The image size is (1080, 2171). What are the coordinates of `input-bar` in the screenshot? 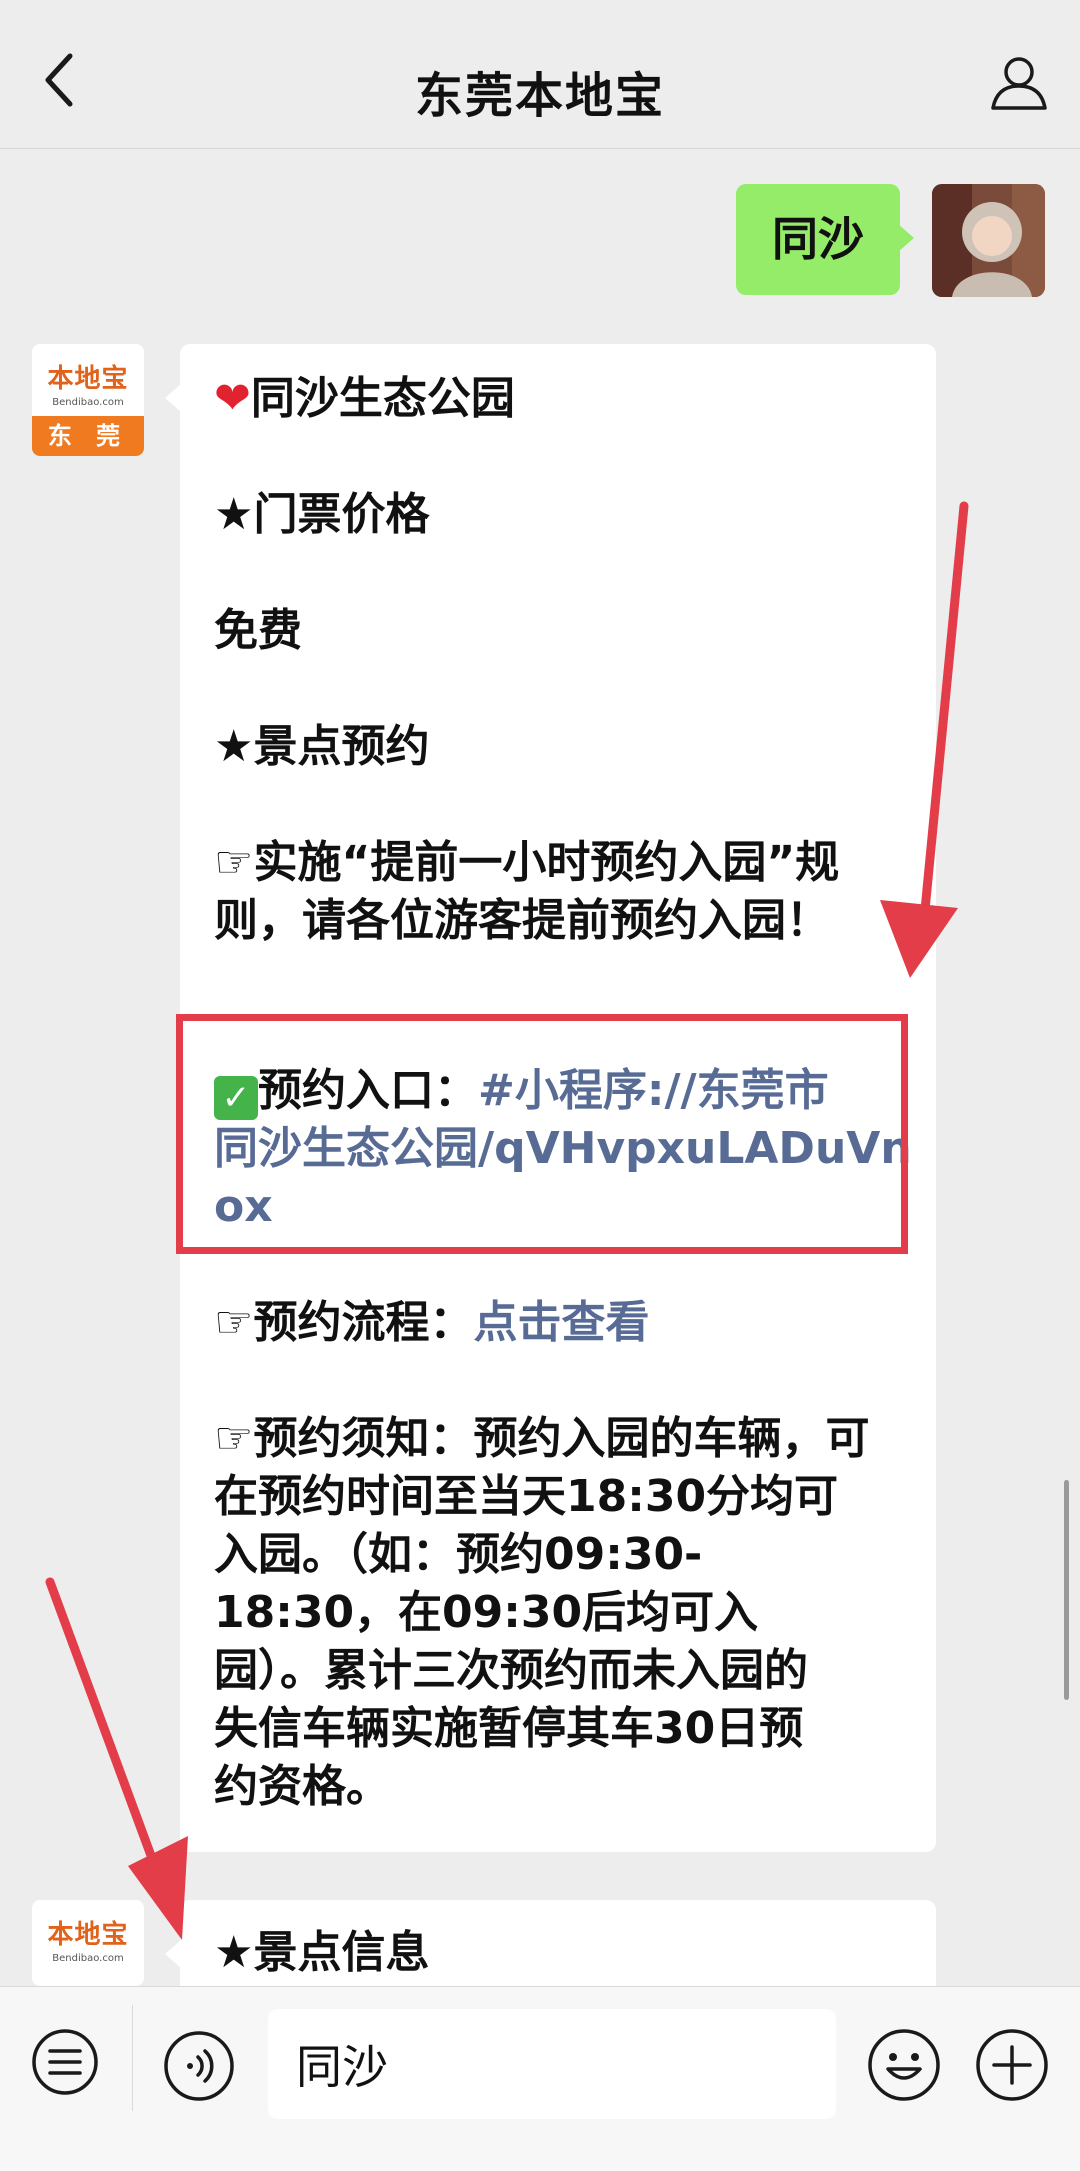 It's located at (540, 2078).